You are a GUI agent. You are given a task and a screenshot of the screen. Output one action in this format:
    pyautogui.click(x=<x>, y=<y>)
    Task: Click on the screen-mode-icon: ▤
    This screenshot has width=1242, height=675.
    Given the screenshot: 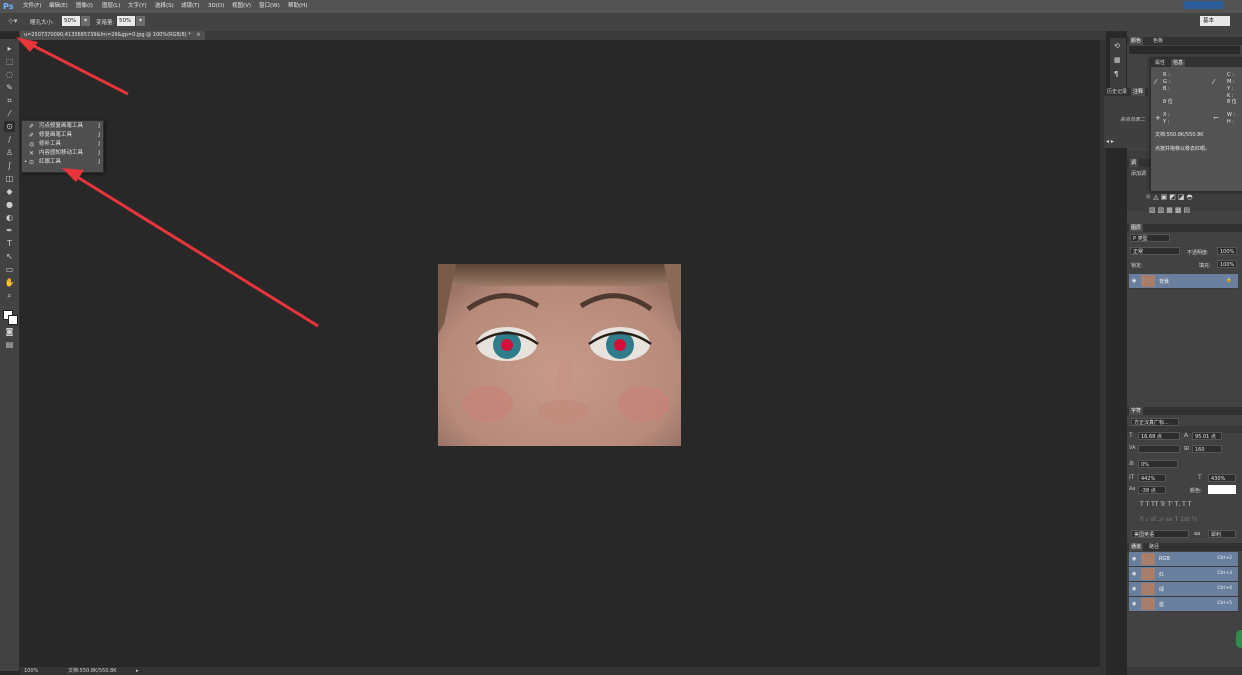 What is the action you would take?
    pyautogui.click(x=9, y=344)
    